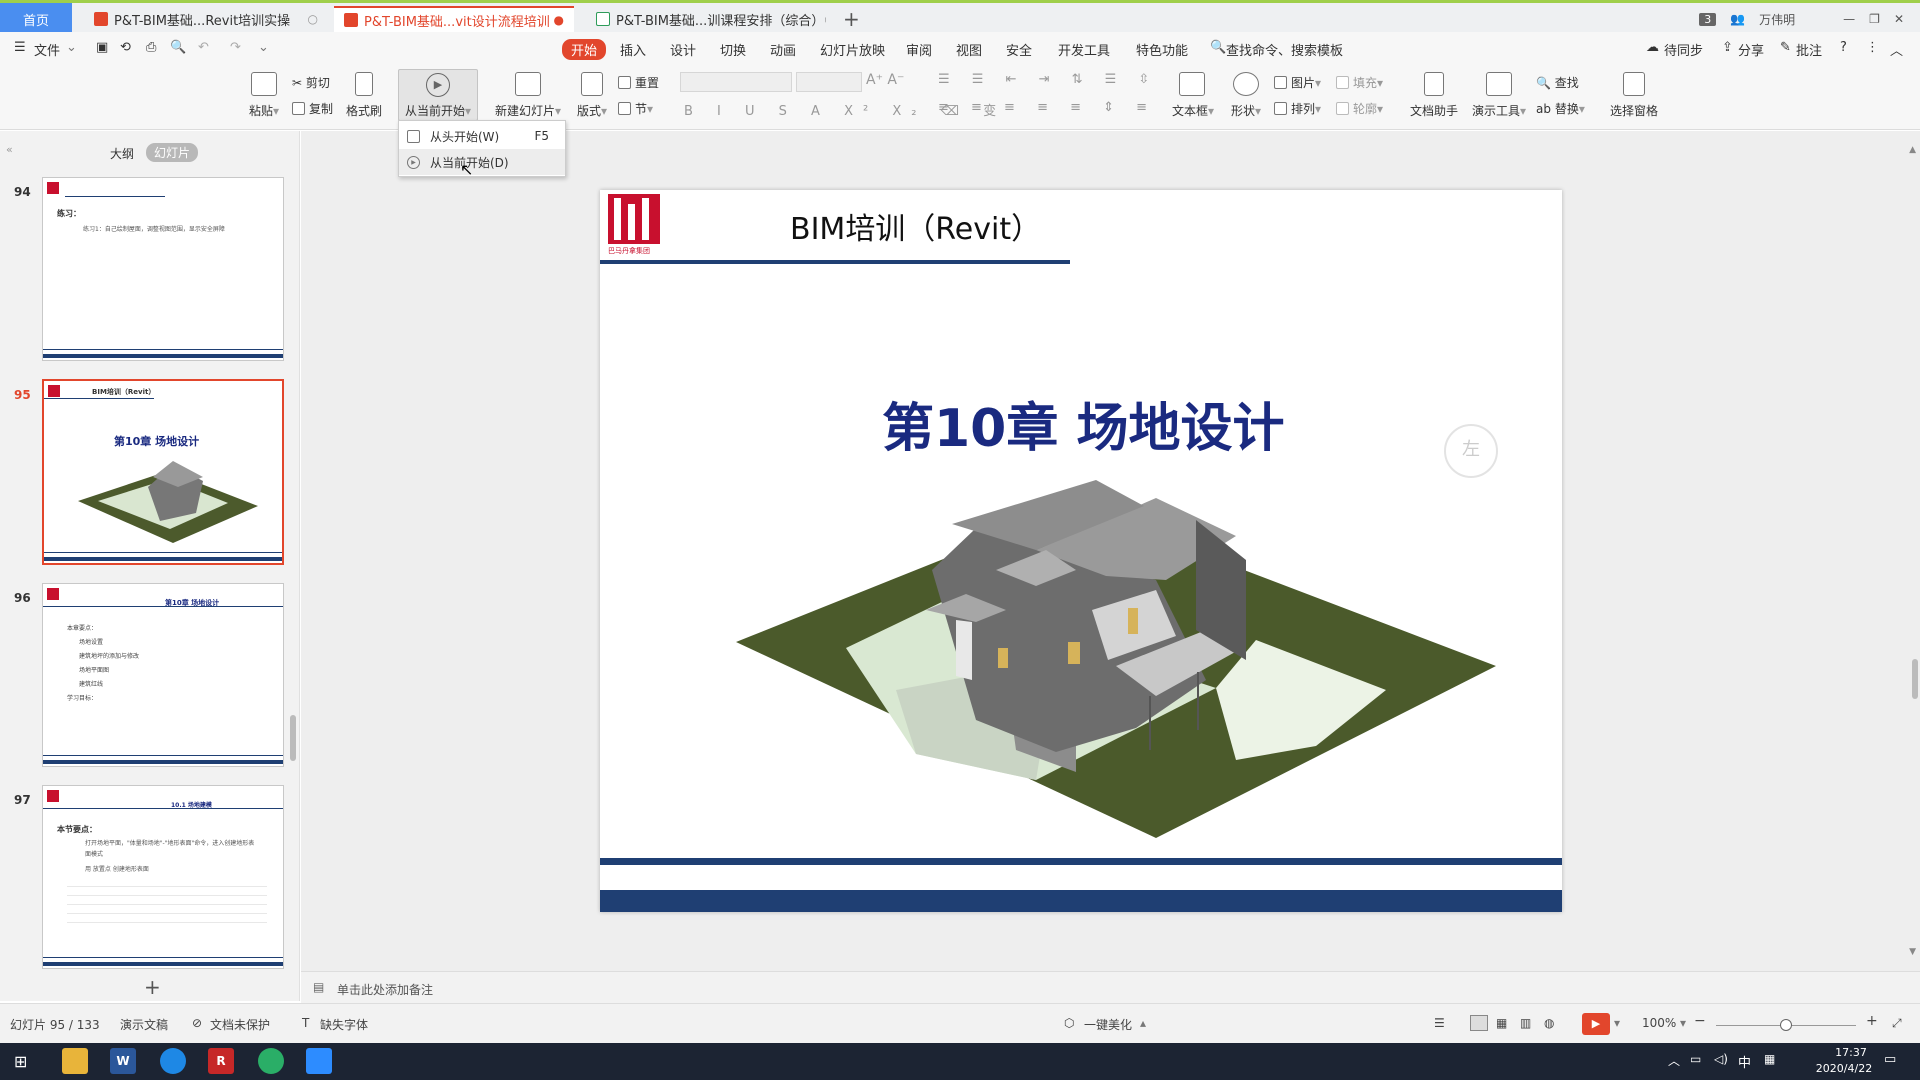  Describe the element at coordinates (584, 49) in the screenshot. I see `menu-tab-start: 开始` at that location.